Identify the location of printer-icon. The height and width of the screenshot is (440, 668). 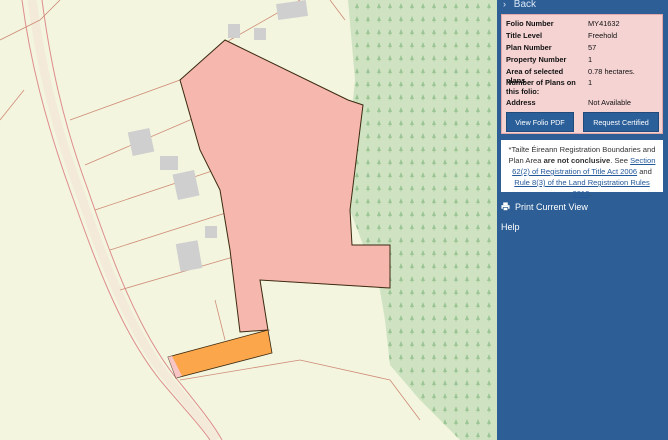
(505, 206).